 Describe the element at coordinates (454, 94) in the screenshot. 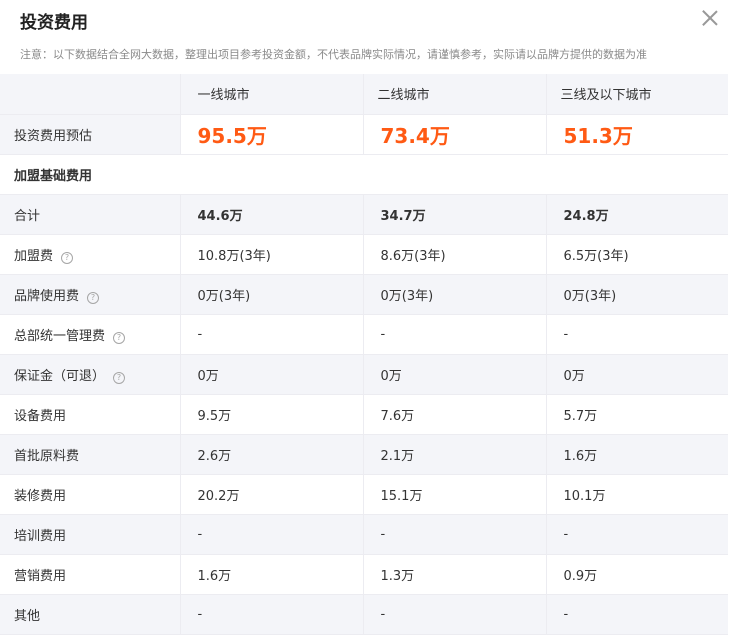

I see `column-header-tier2: 二线城市` at that location.